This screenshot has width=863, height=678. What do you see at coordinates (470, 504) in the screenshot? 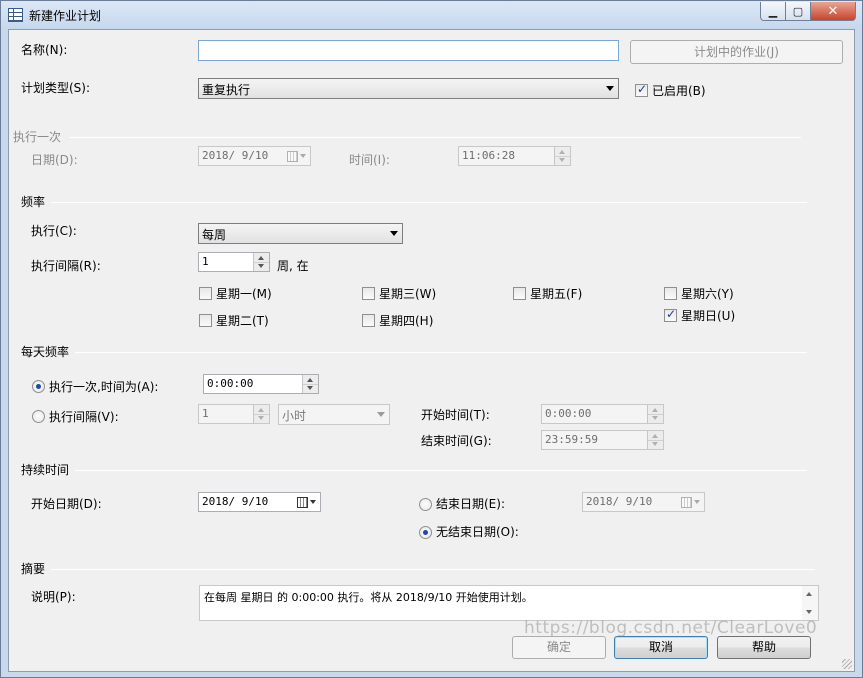
I see `end-date-label: 结束日期(E):` at bounding box center [470, 504].